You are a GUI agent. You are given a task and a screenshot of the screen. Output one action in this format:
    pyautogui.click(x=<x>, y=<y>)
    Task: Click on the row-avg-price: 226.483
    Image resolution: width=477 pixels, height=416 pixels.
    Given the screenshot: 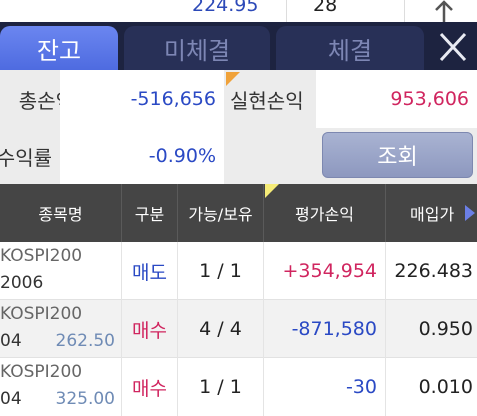 What is the action you would take?
    pyautogui.click(x=433, y=271)
    